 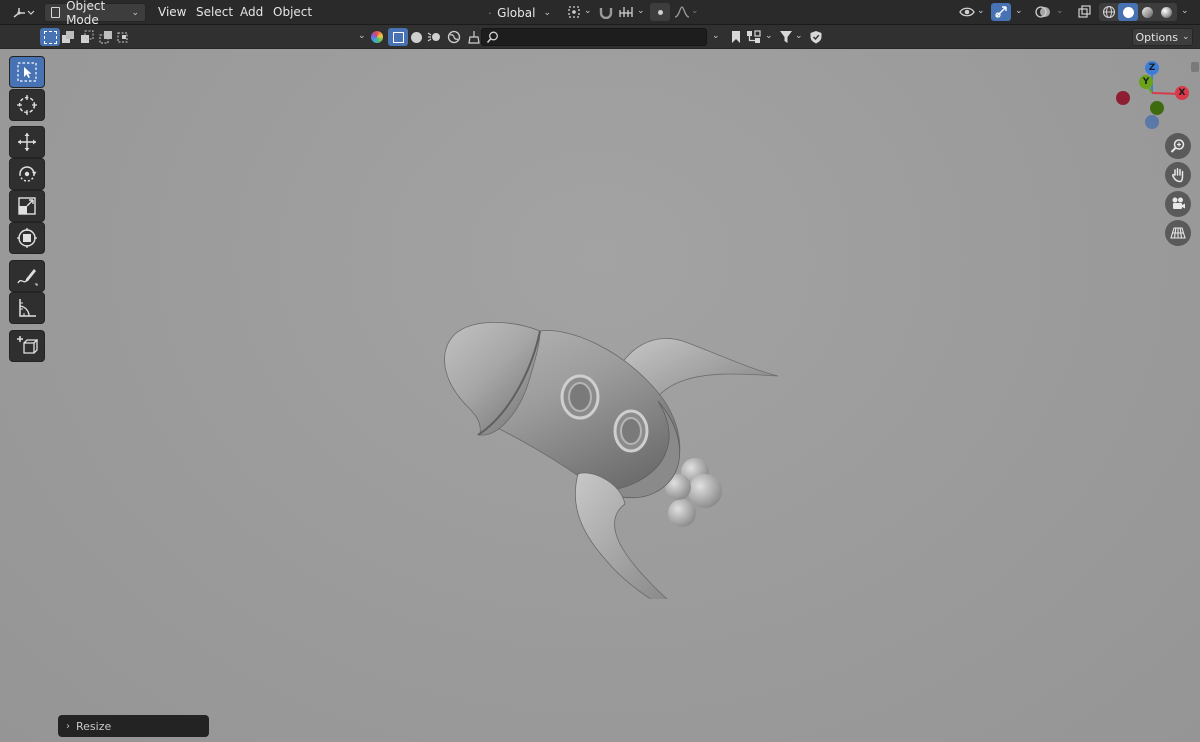 I want to click on shading-rendered, so click(x=1166, y=12).